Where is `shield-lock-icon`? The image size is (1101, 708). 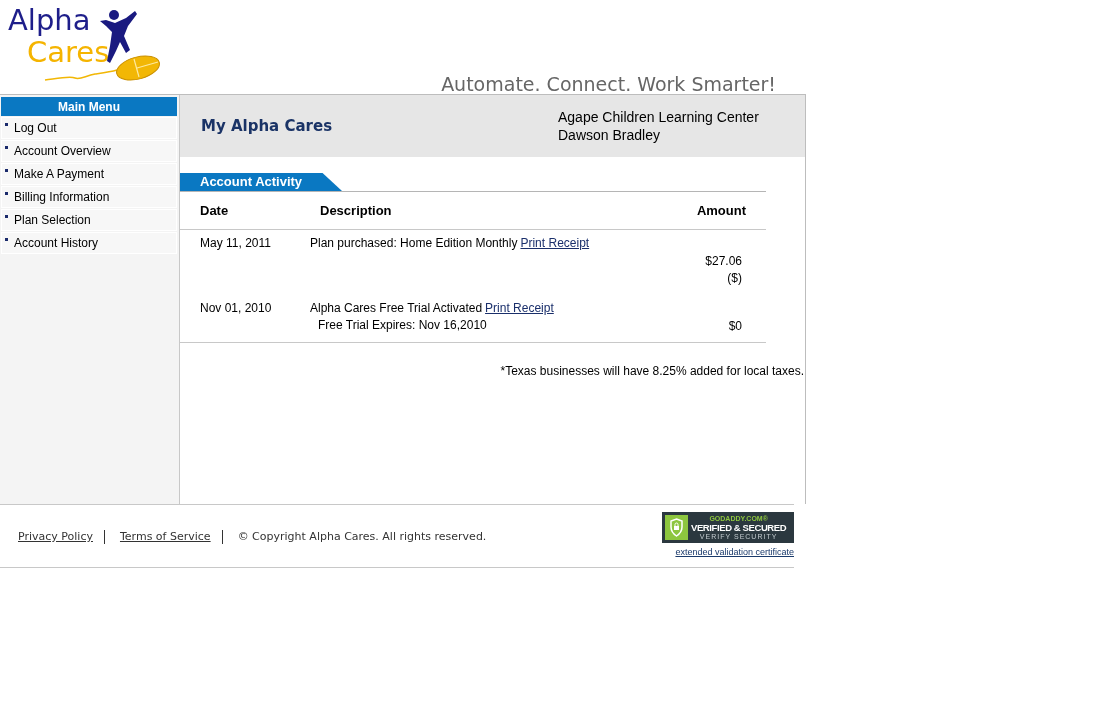
shield-lock-icon is located at coordinates (676, 527).